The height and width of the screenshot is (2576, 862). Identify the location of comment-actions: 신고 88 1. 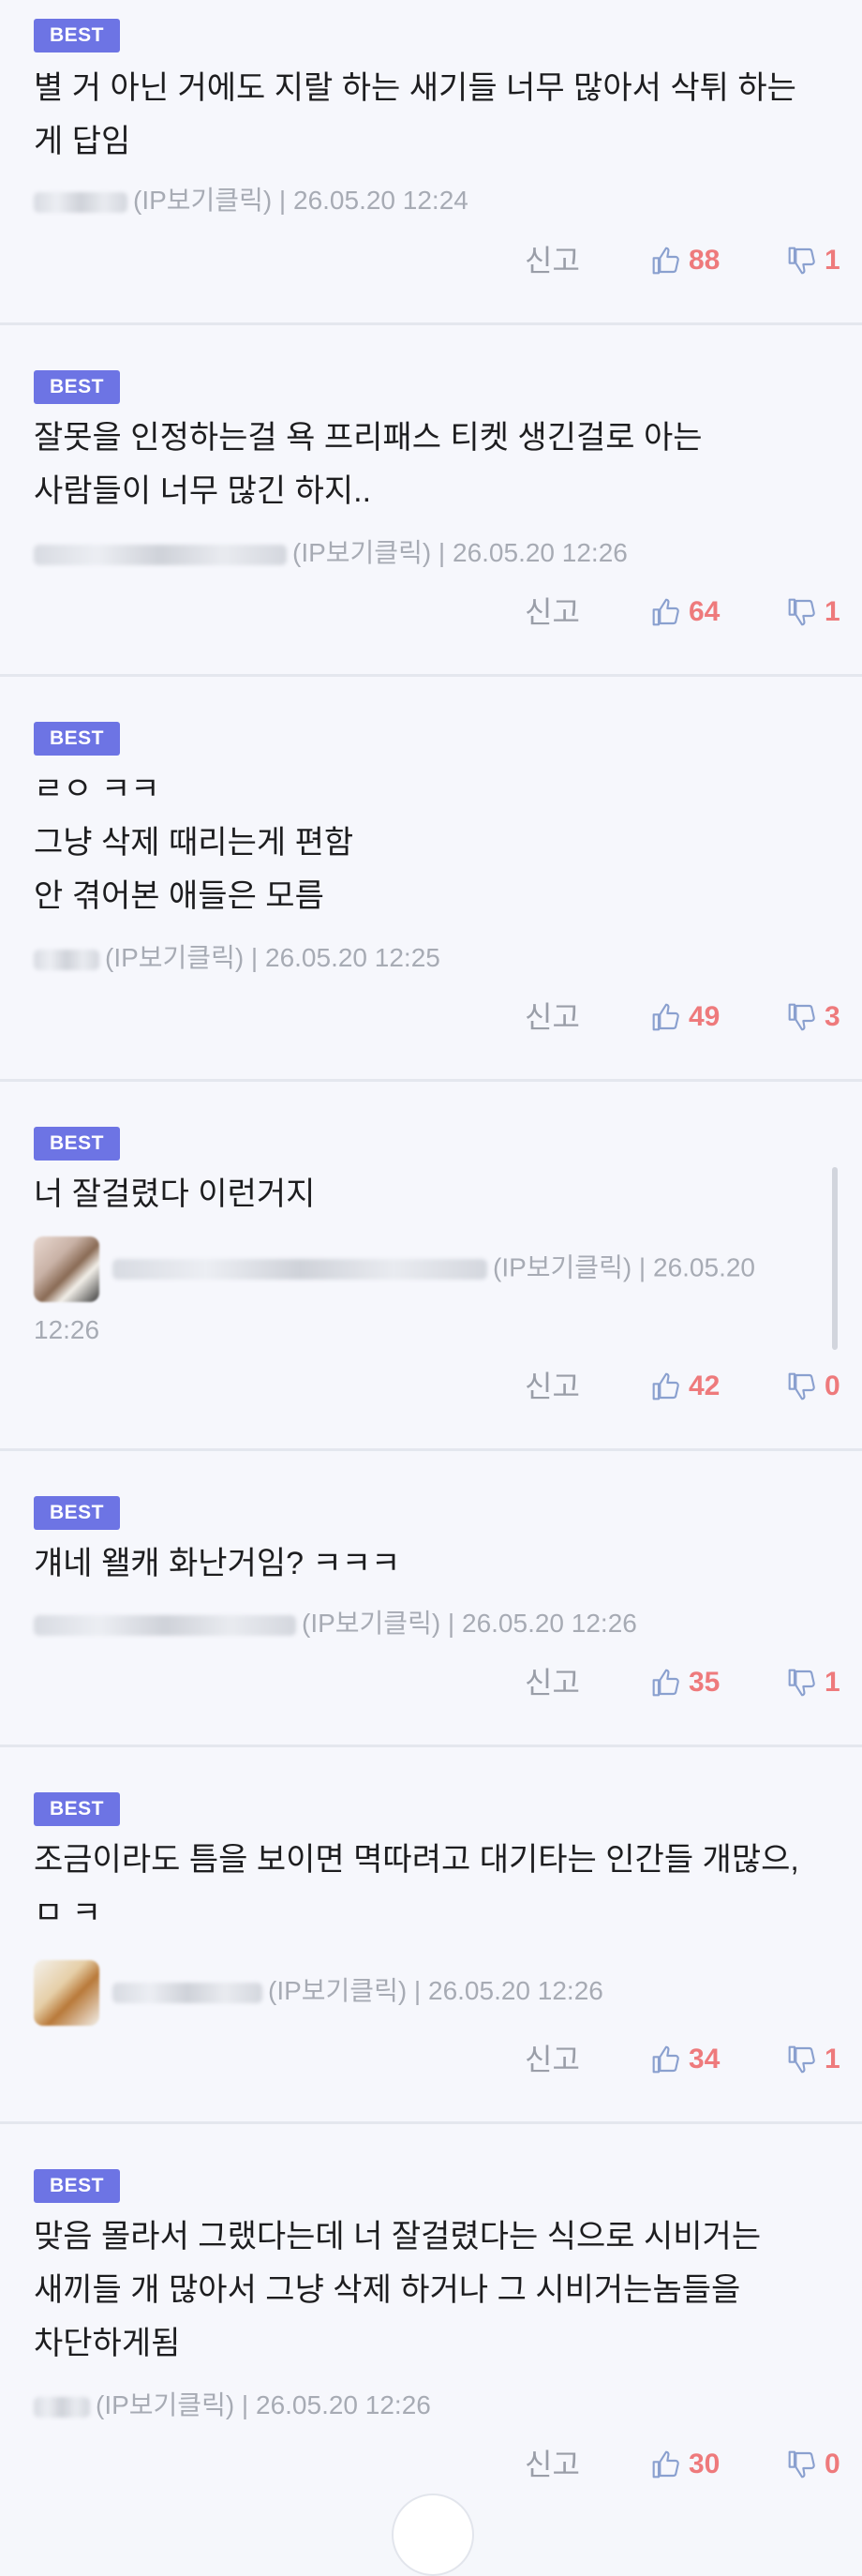
(660, 260).